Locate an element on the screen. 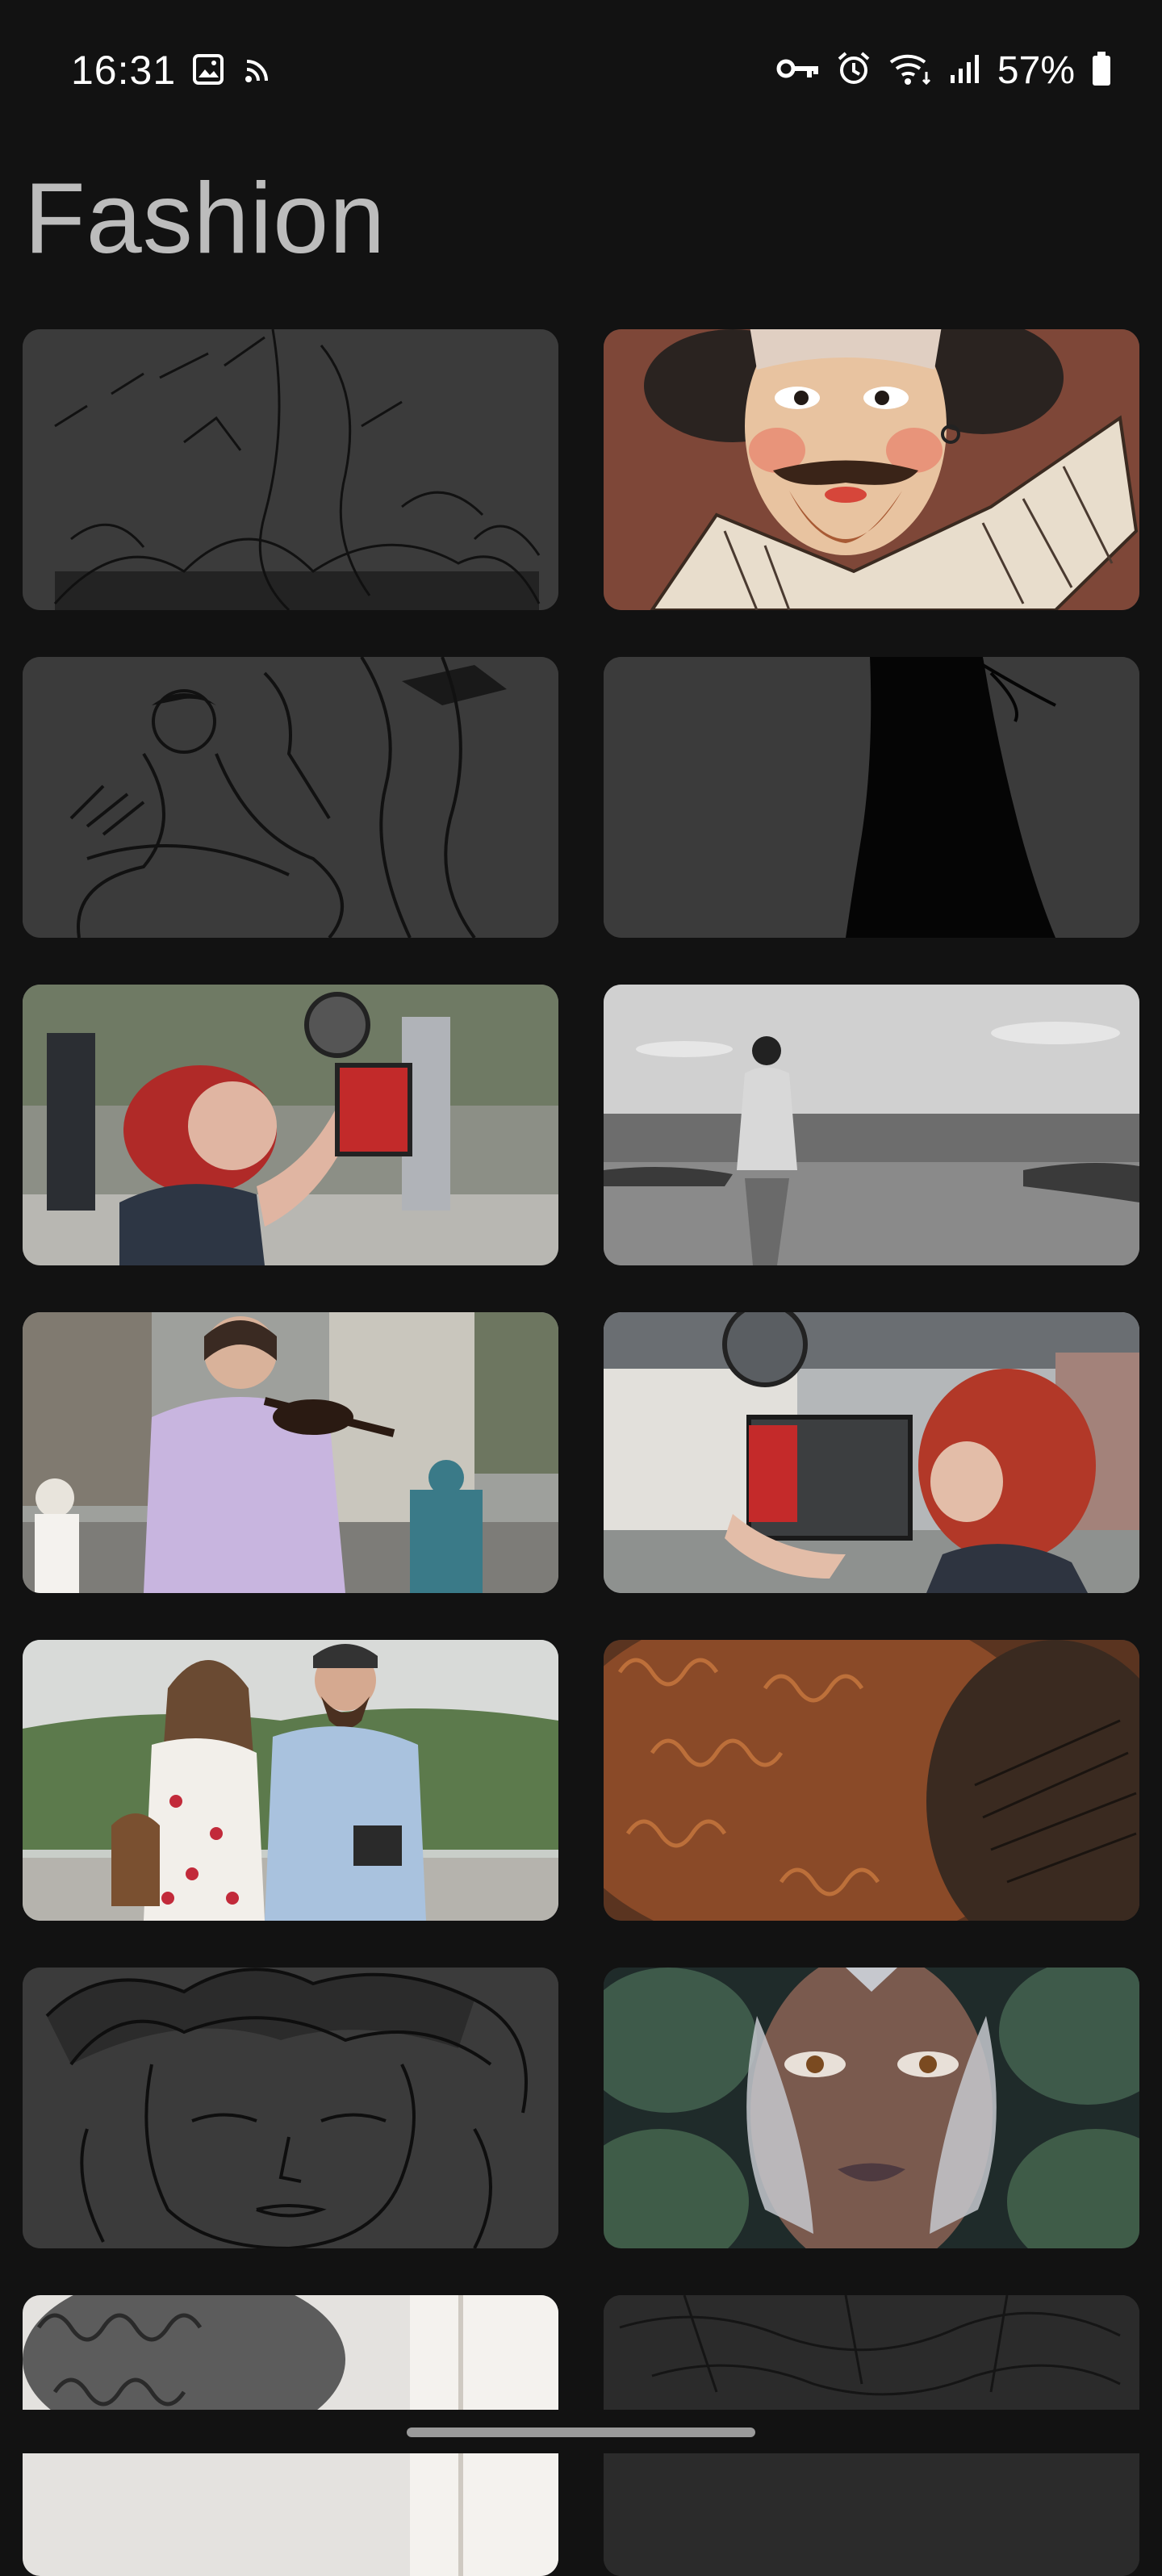  gallery-tile-ornate-mask is located at coordinates (871, 2108).